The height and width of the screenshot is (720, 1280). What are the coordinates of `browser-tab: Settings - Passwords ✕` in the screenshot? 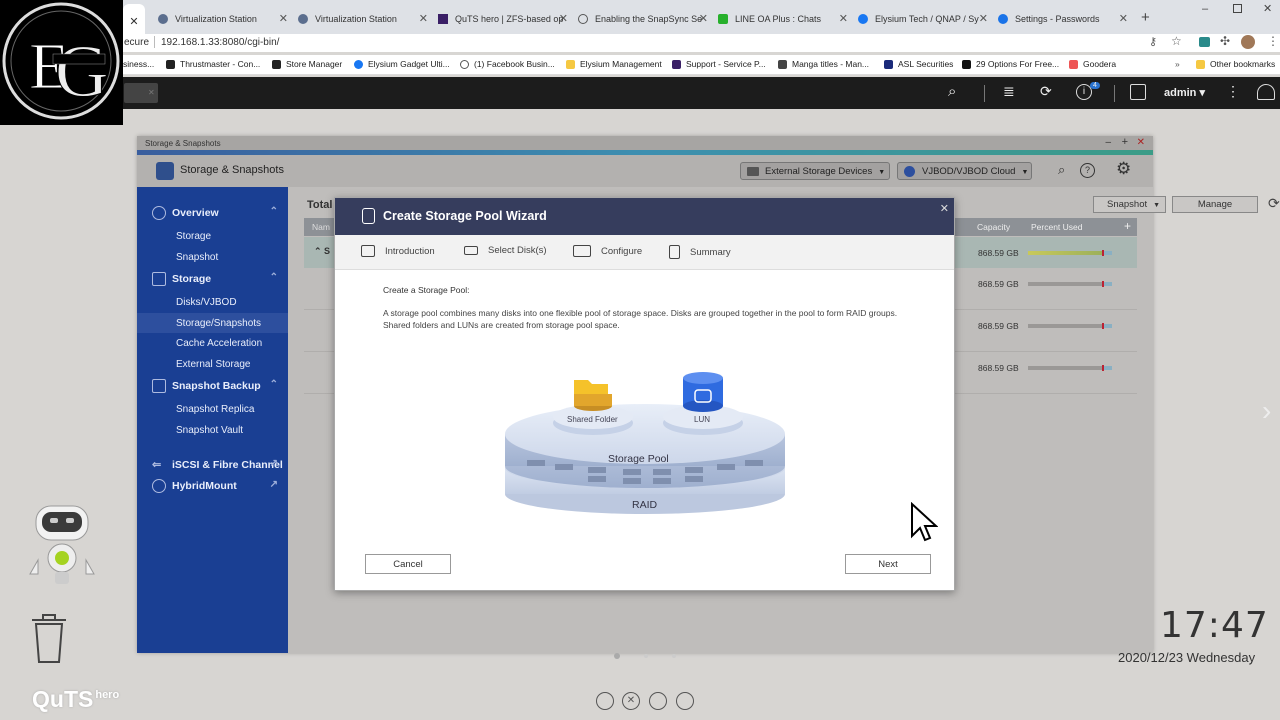 It's located at (1063, 19).